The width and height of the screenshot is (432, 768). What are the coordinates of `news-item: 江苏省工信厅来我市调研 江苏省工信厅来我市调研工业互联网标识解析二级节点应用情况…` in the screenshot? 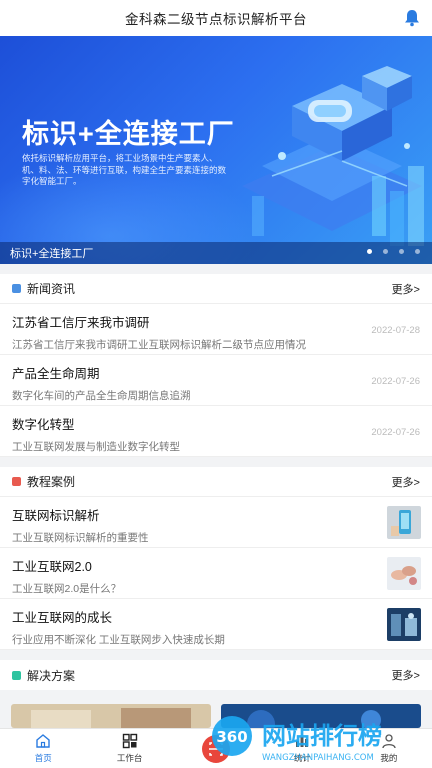 It's located at (216, 329).